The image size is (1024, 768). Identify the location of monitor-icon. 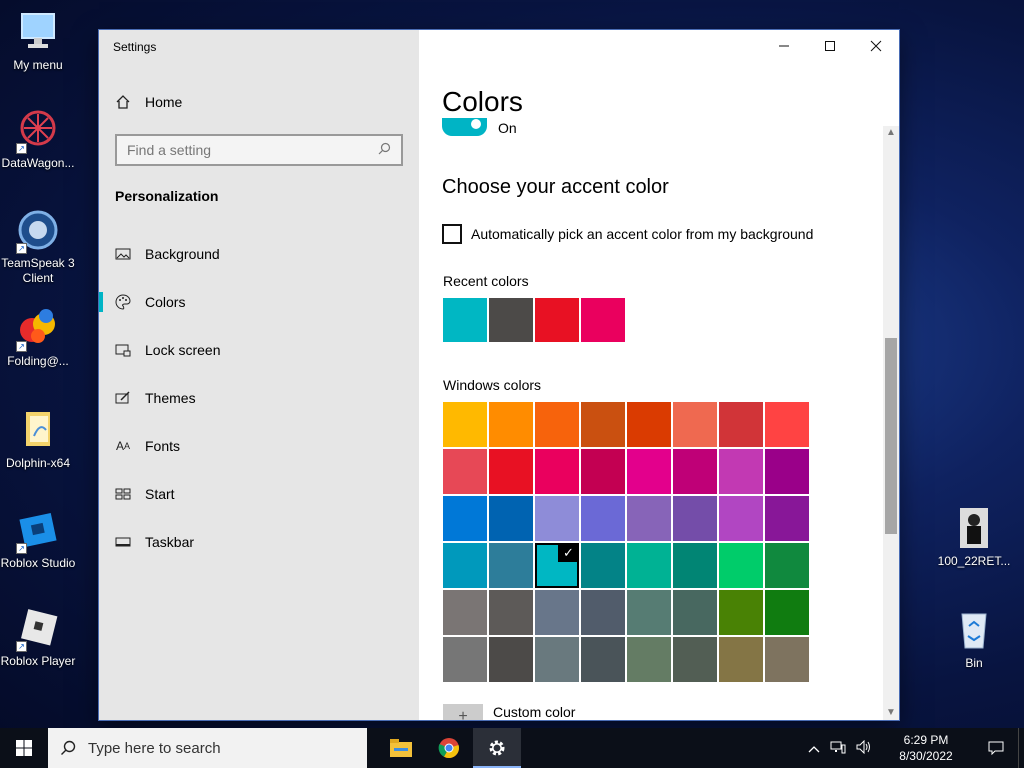
(38, 32).